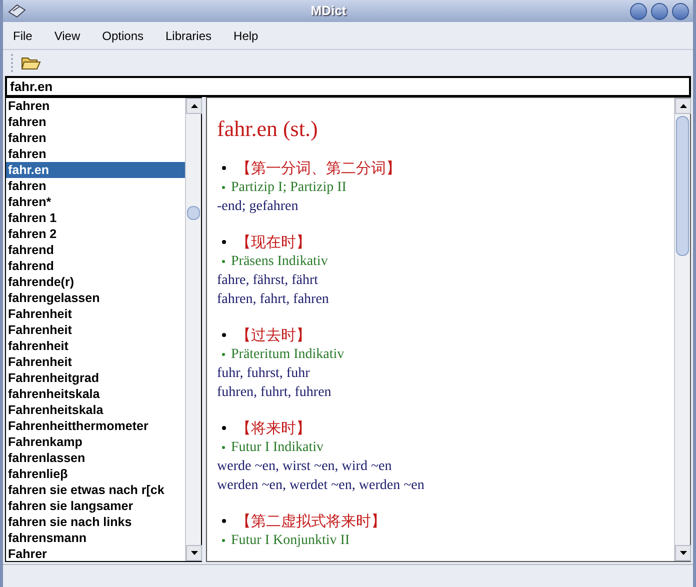 Image resolution: width=696 pixels, height=587 pixels. I want to click on word-list-item: Fahrenheitthermometer, so click(95, 426).